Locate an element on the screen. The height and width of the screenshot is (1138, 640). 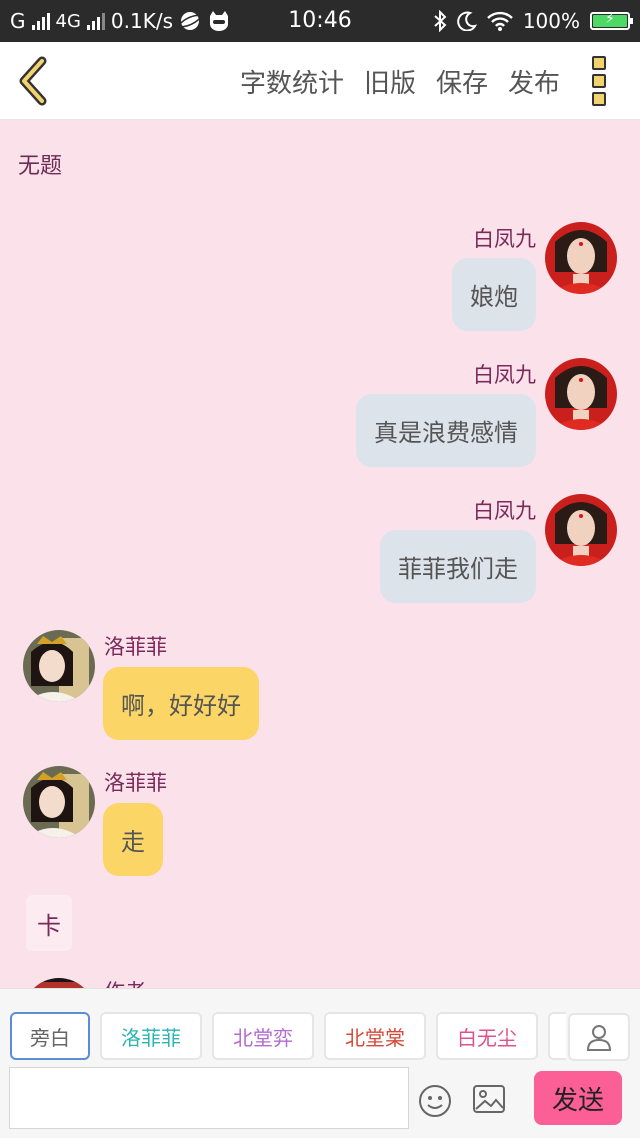
battery-icon: ⚡ is located at coordinates (611, 20).